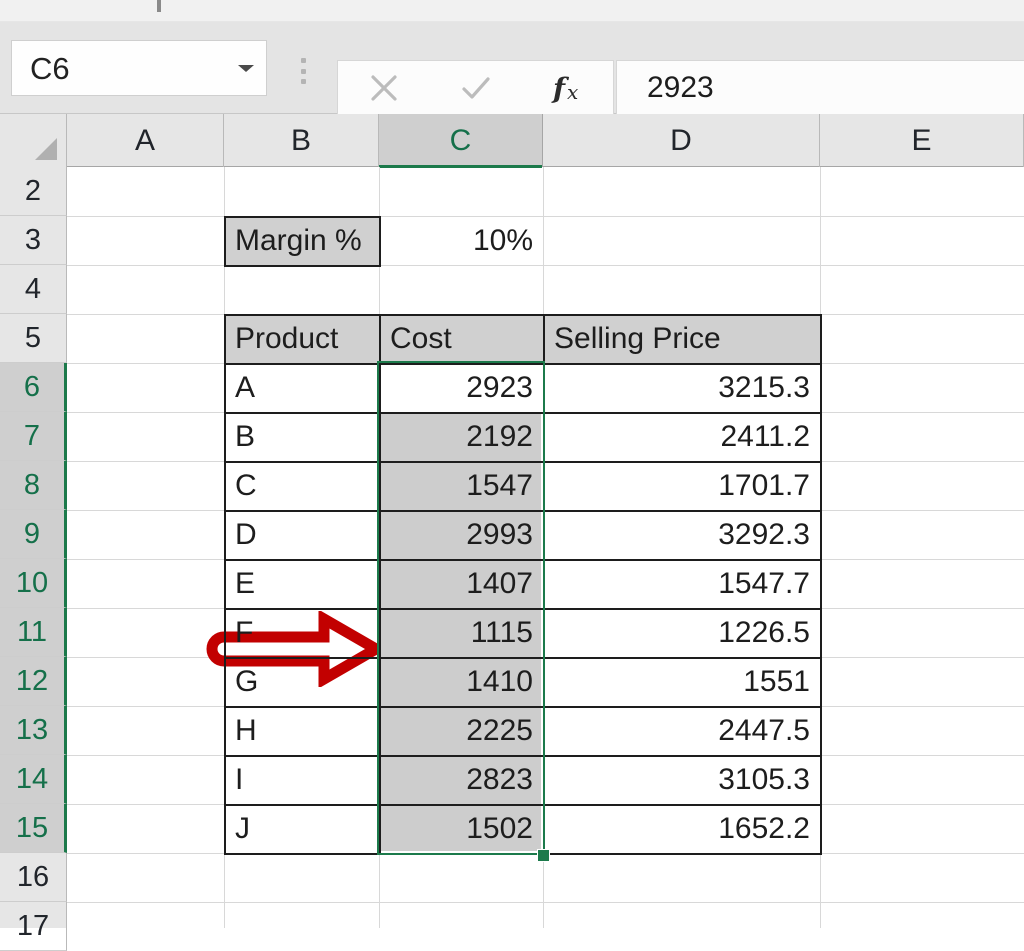 Image resolution: width=1024 pixels, height=951 pixels. What do you see at coordinates (301, 387) in the screenshot?
I see `cell-B6-product: A` at bounding box center [301, 387].